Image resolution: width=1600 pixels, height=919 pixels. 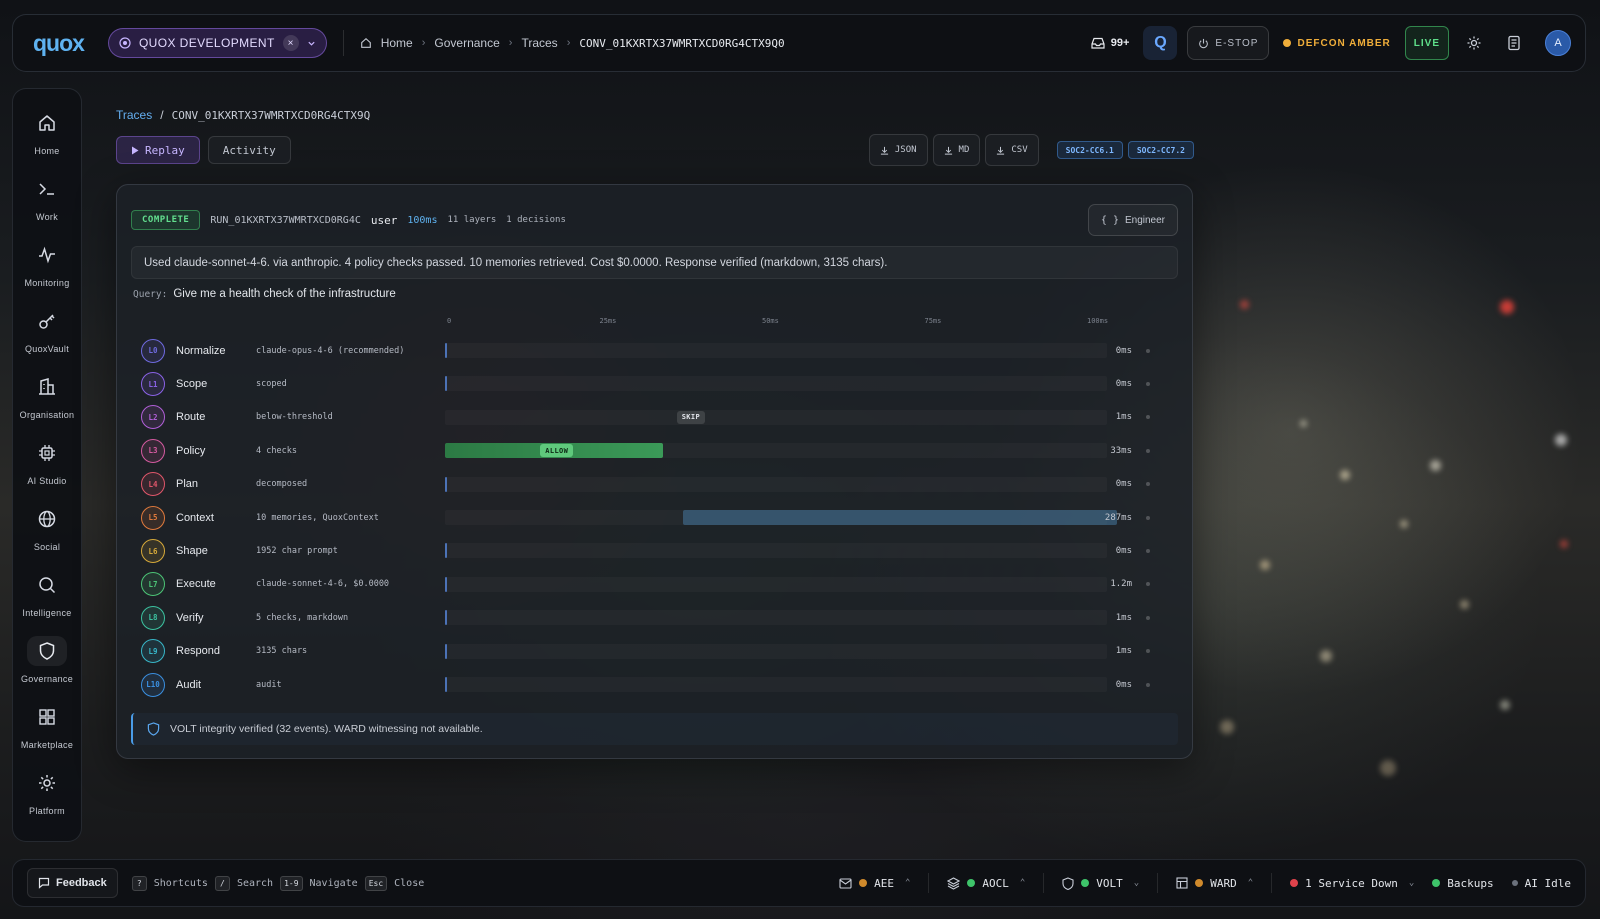 I want to click on replay-button: Replay, so click(x=158, y=150).